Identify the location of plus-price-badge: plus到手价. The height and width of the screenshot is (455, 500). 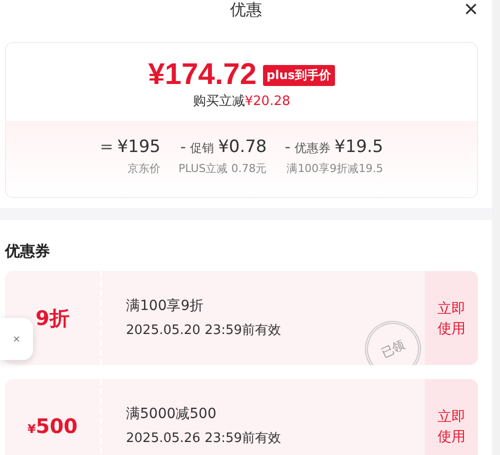
(298, 75).